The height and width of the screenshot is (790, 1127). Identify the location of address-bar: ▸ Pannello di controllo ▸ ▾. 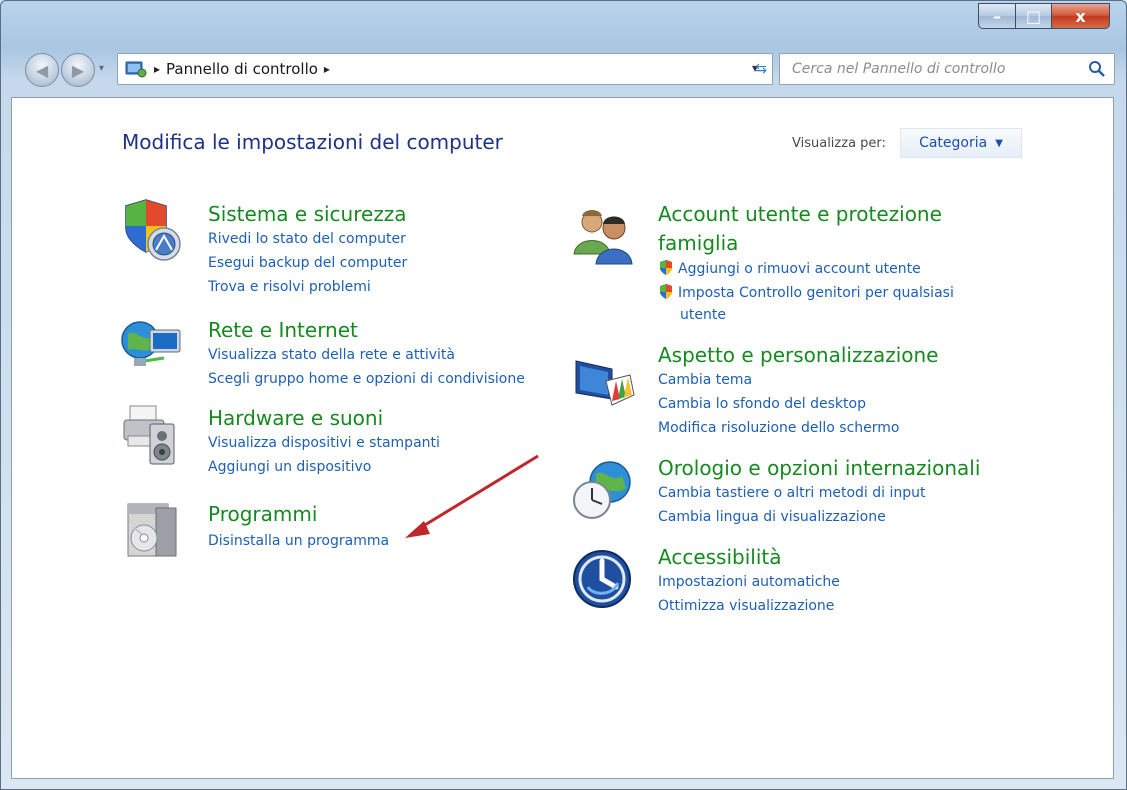
(445, 69).